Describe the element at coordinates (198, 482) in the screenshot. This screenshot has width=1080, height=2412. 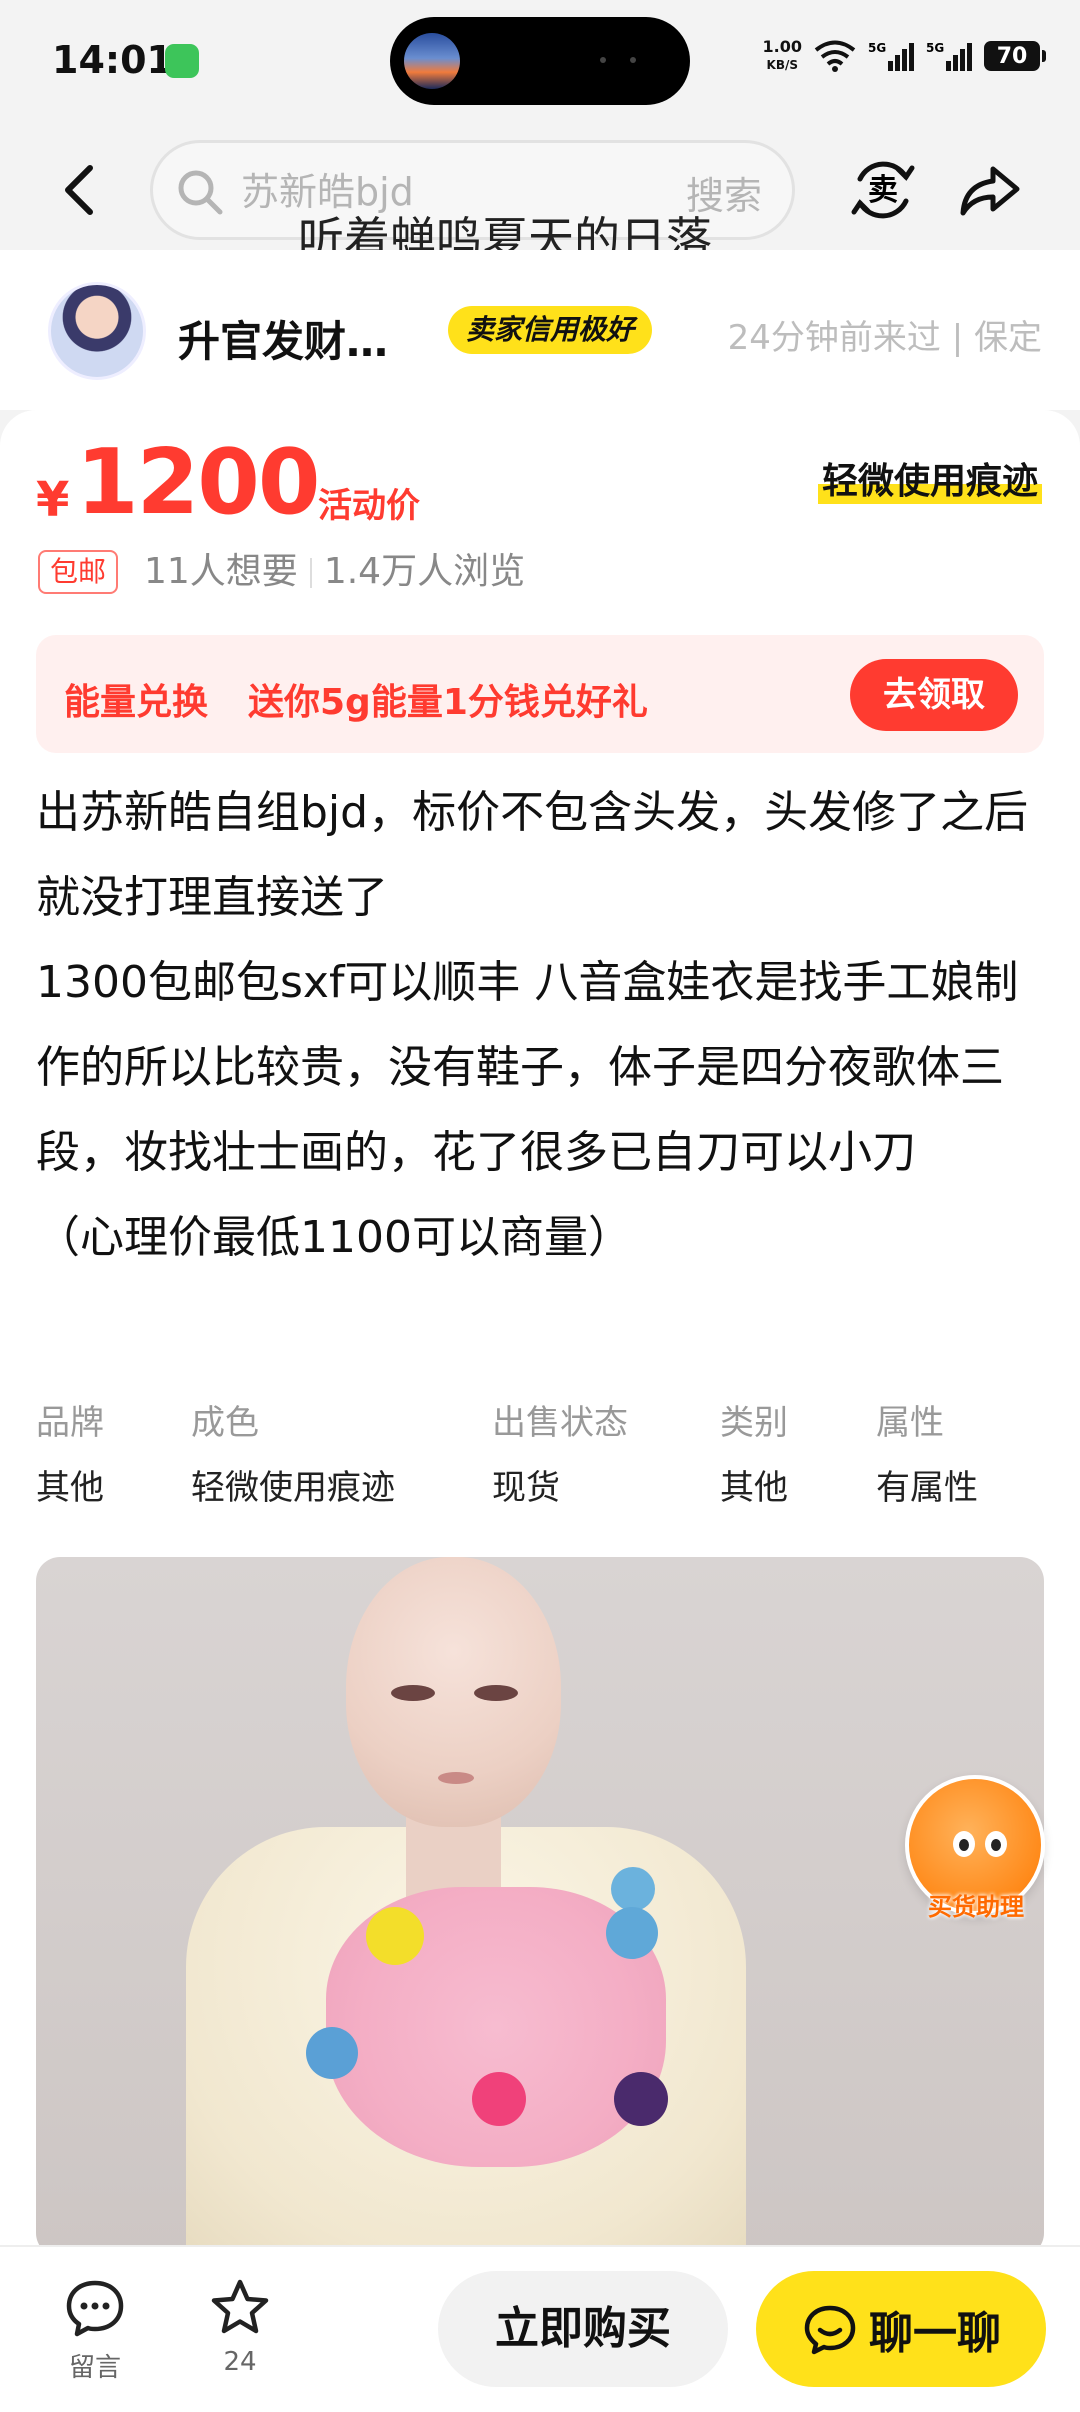
I see `price: 1200` at that location.